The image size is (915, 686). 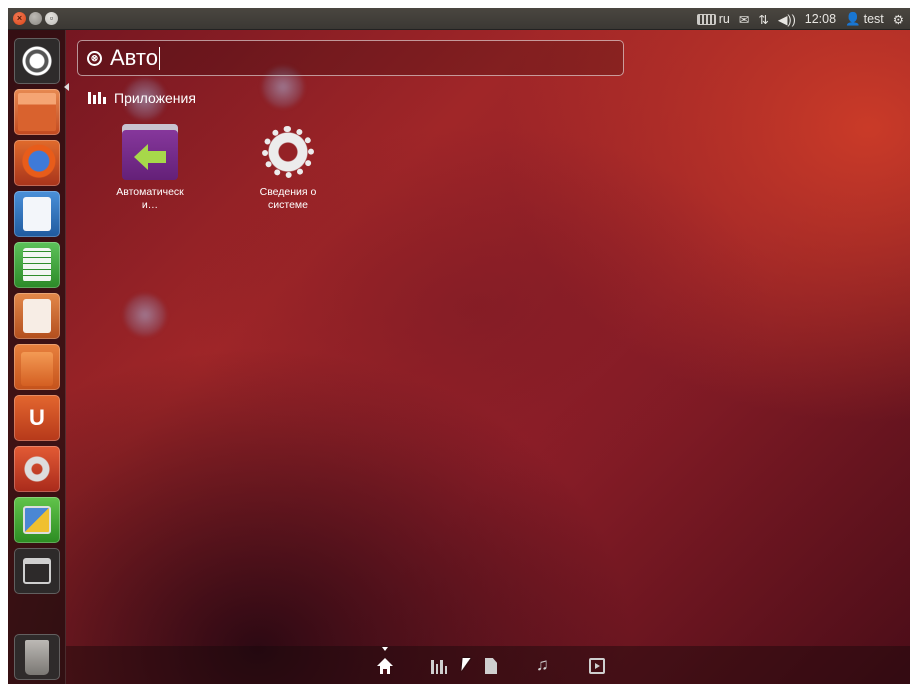 I want to click on user-name: test, so click(x=873, y=19).